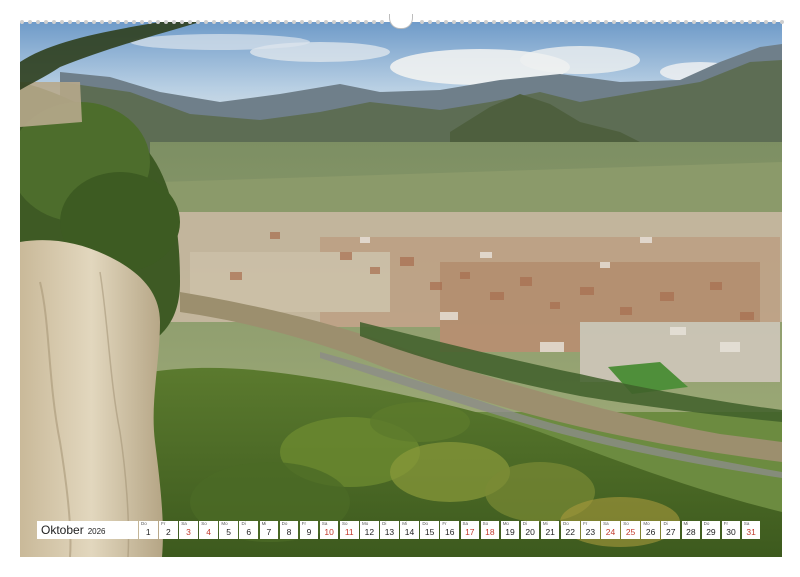  I want to click on month-label: Oktober 2026, so click(87, 530).